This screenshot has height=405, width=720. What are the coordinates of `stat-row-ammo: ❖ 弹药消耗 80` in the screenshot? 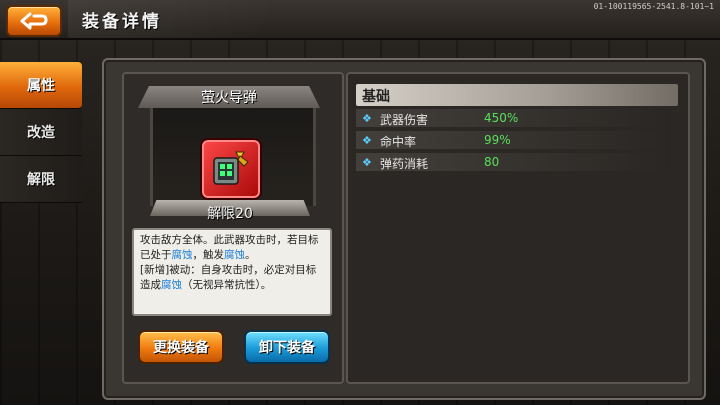 It's located at (513, 162).